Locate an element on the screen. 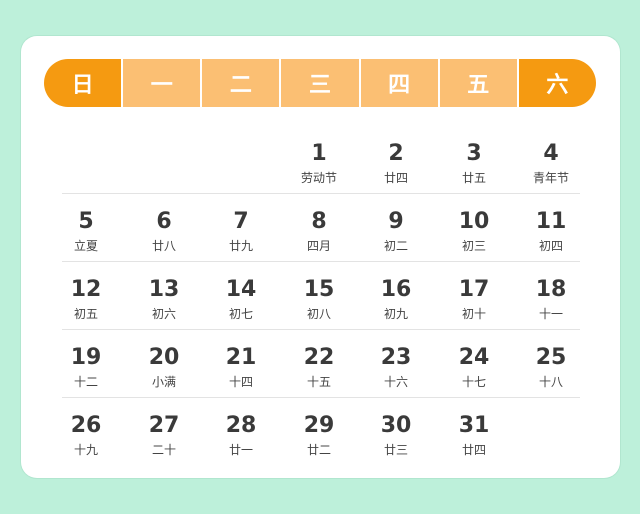 This screenshot has width=640, height=514. calendar-day: 5 立夏 is located at coordinates (86, 232).